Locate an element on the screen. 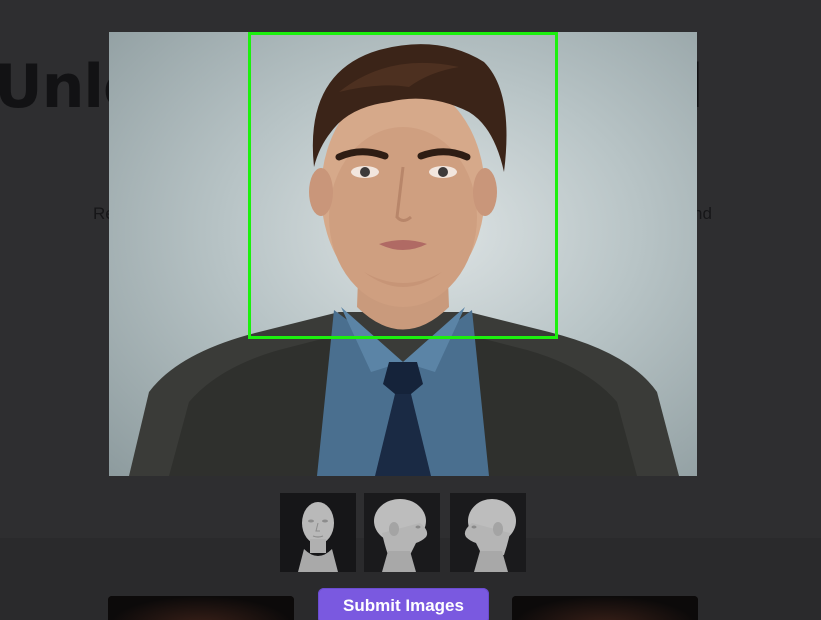  head-left-icon is located at coordinates (488, 532).